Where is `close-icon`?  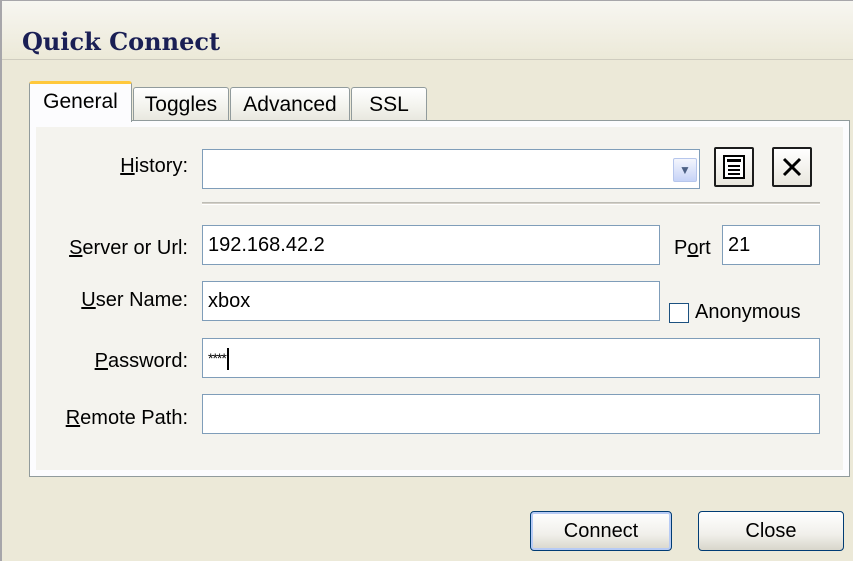
close-icon is located at coordinates (792, 167).